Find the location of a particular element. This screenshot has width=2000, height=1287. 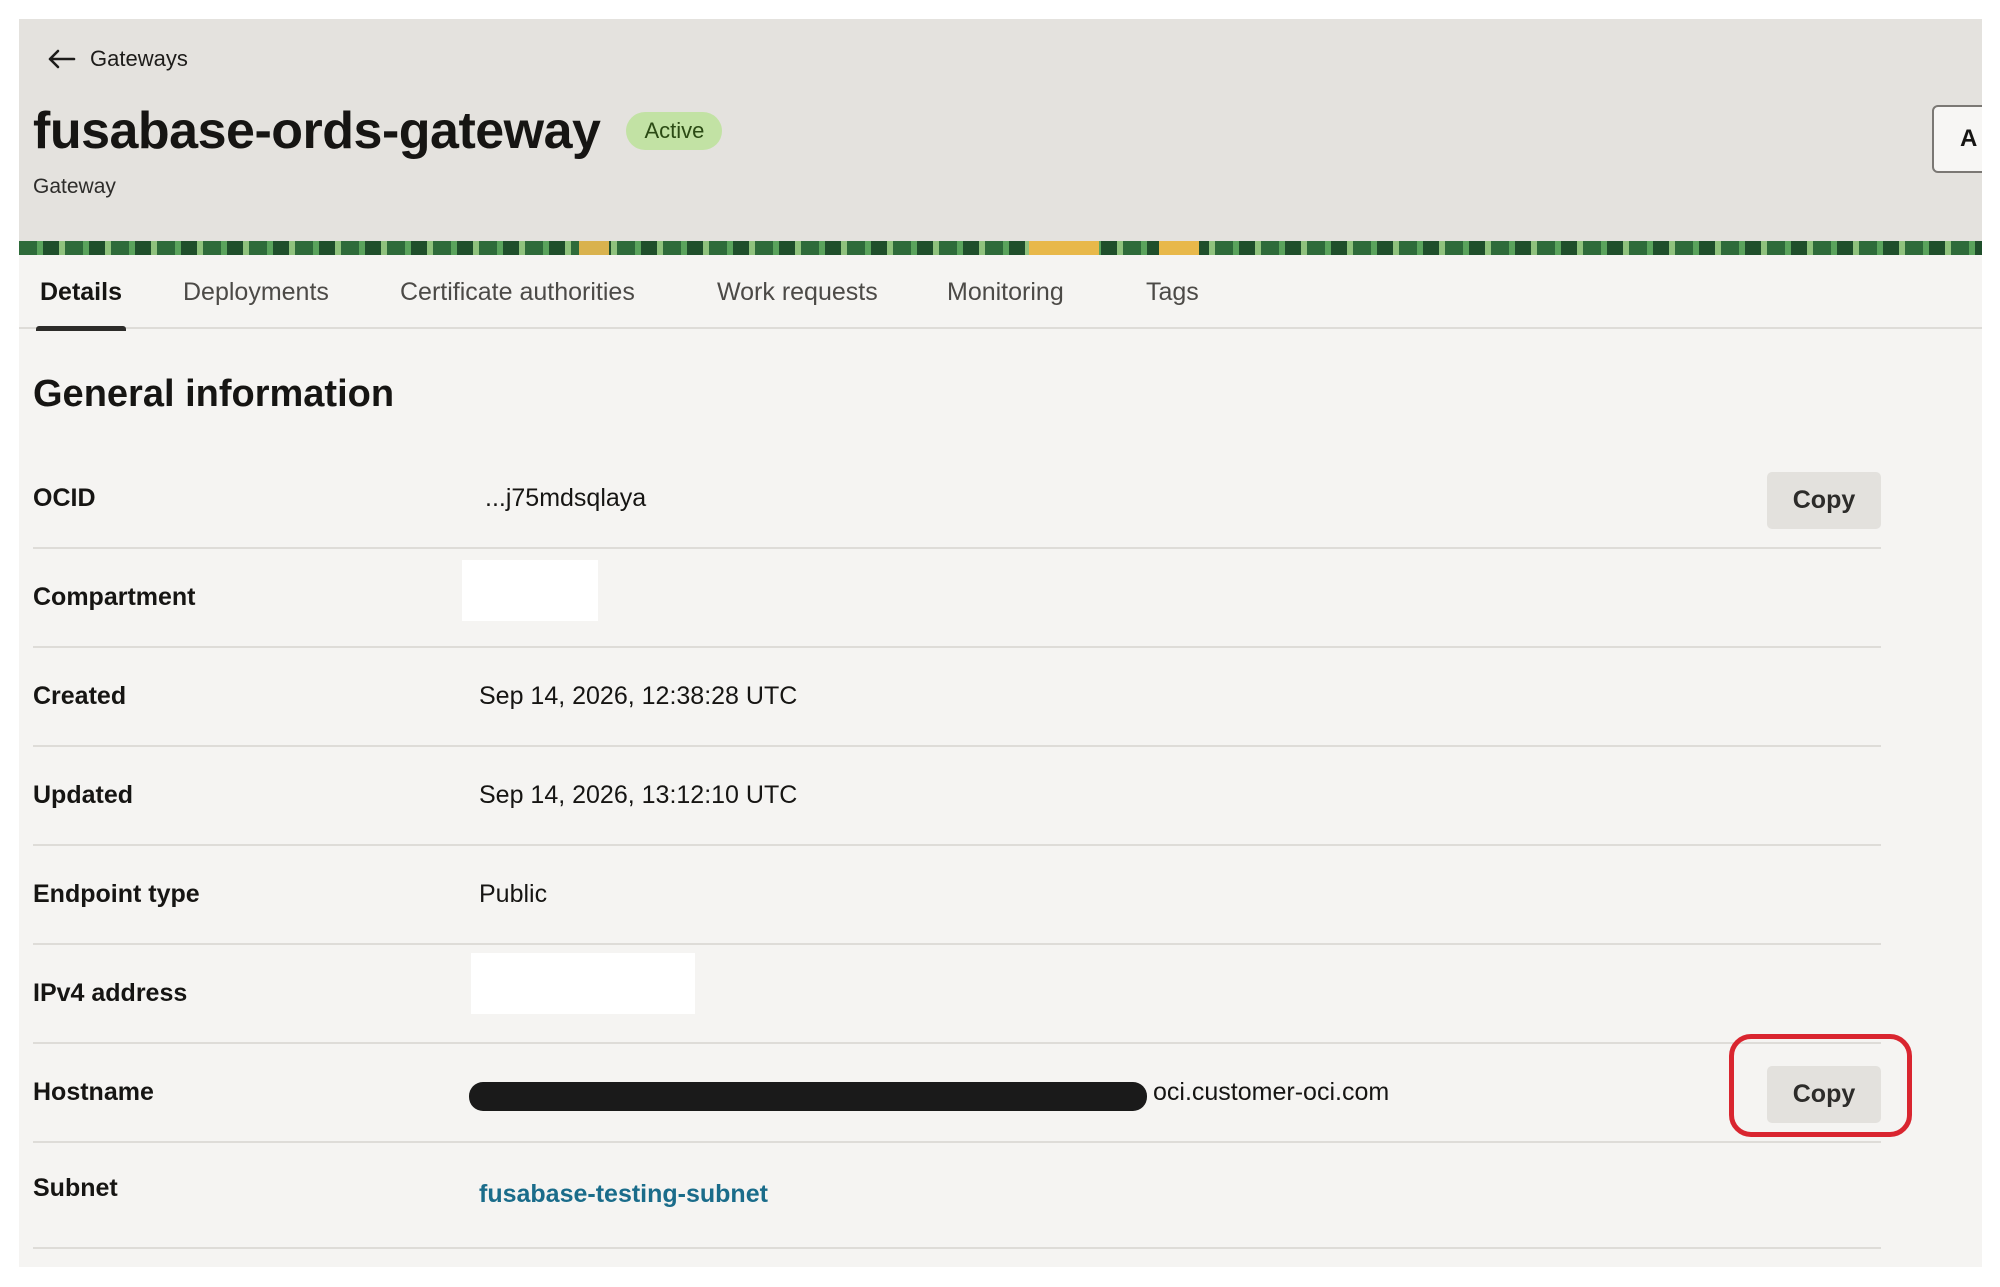

row-label: Updated is located at coordinates (83, 795).